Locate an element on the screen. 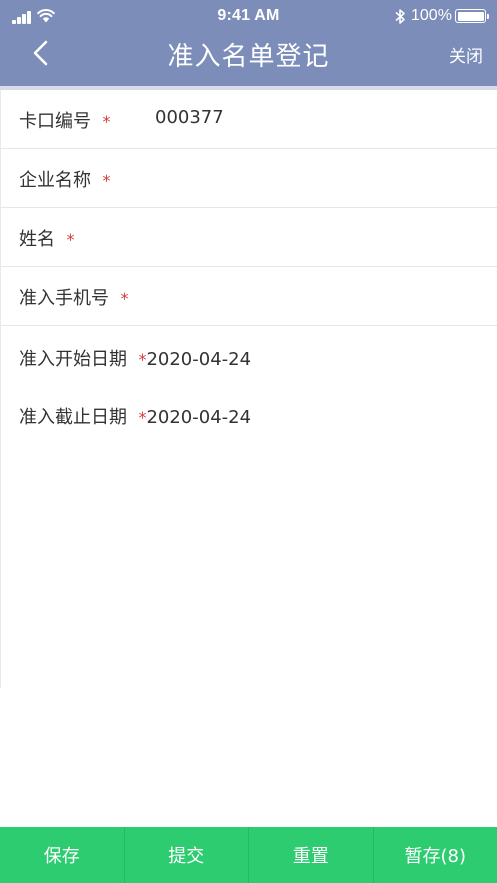 The width and height of the screenshot is (497, 883). action-bar: 保存 提交 重置 暂存(8) is located at coordinates (248, 855).